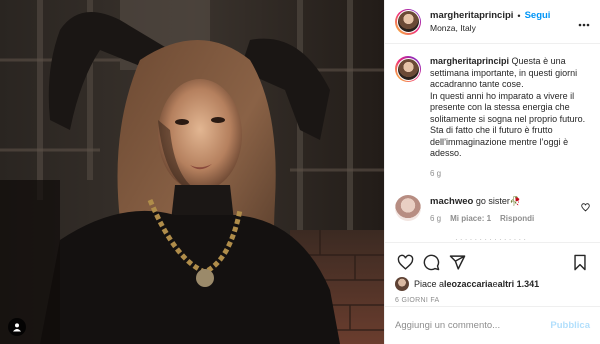 This screenshot has height=344, width=600. What do you see at coordinates (408, 69) in the screenshot?
I see `caption-avatar` at bounding box center [408, 69].